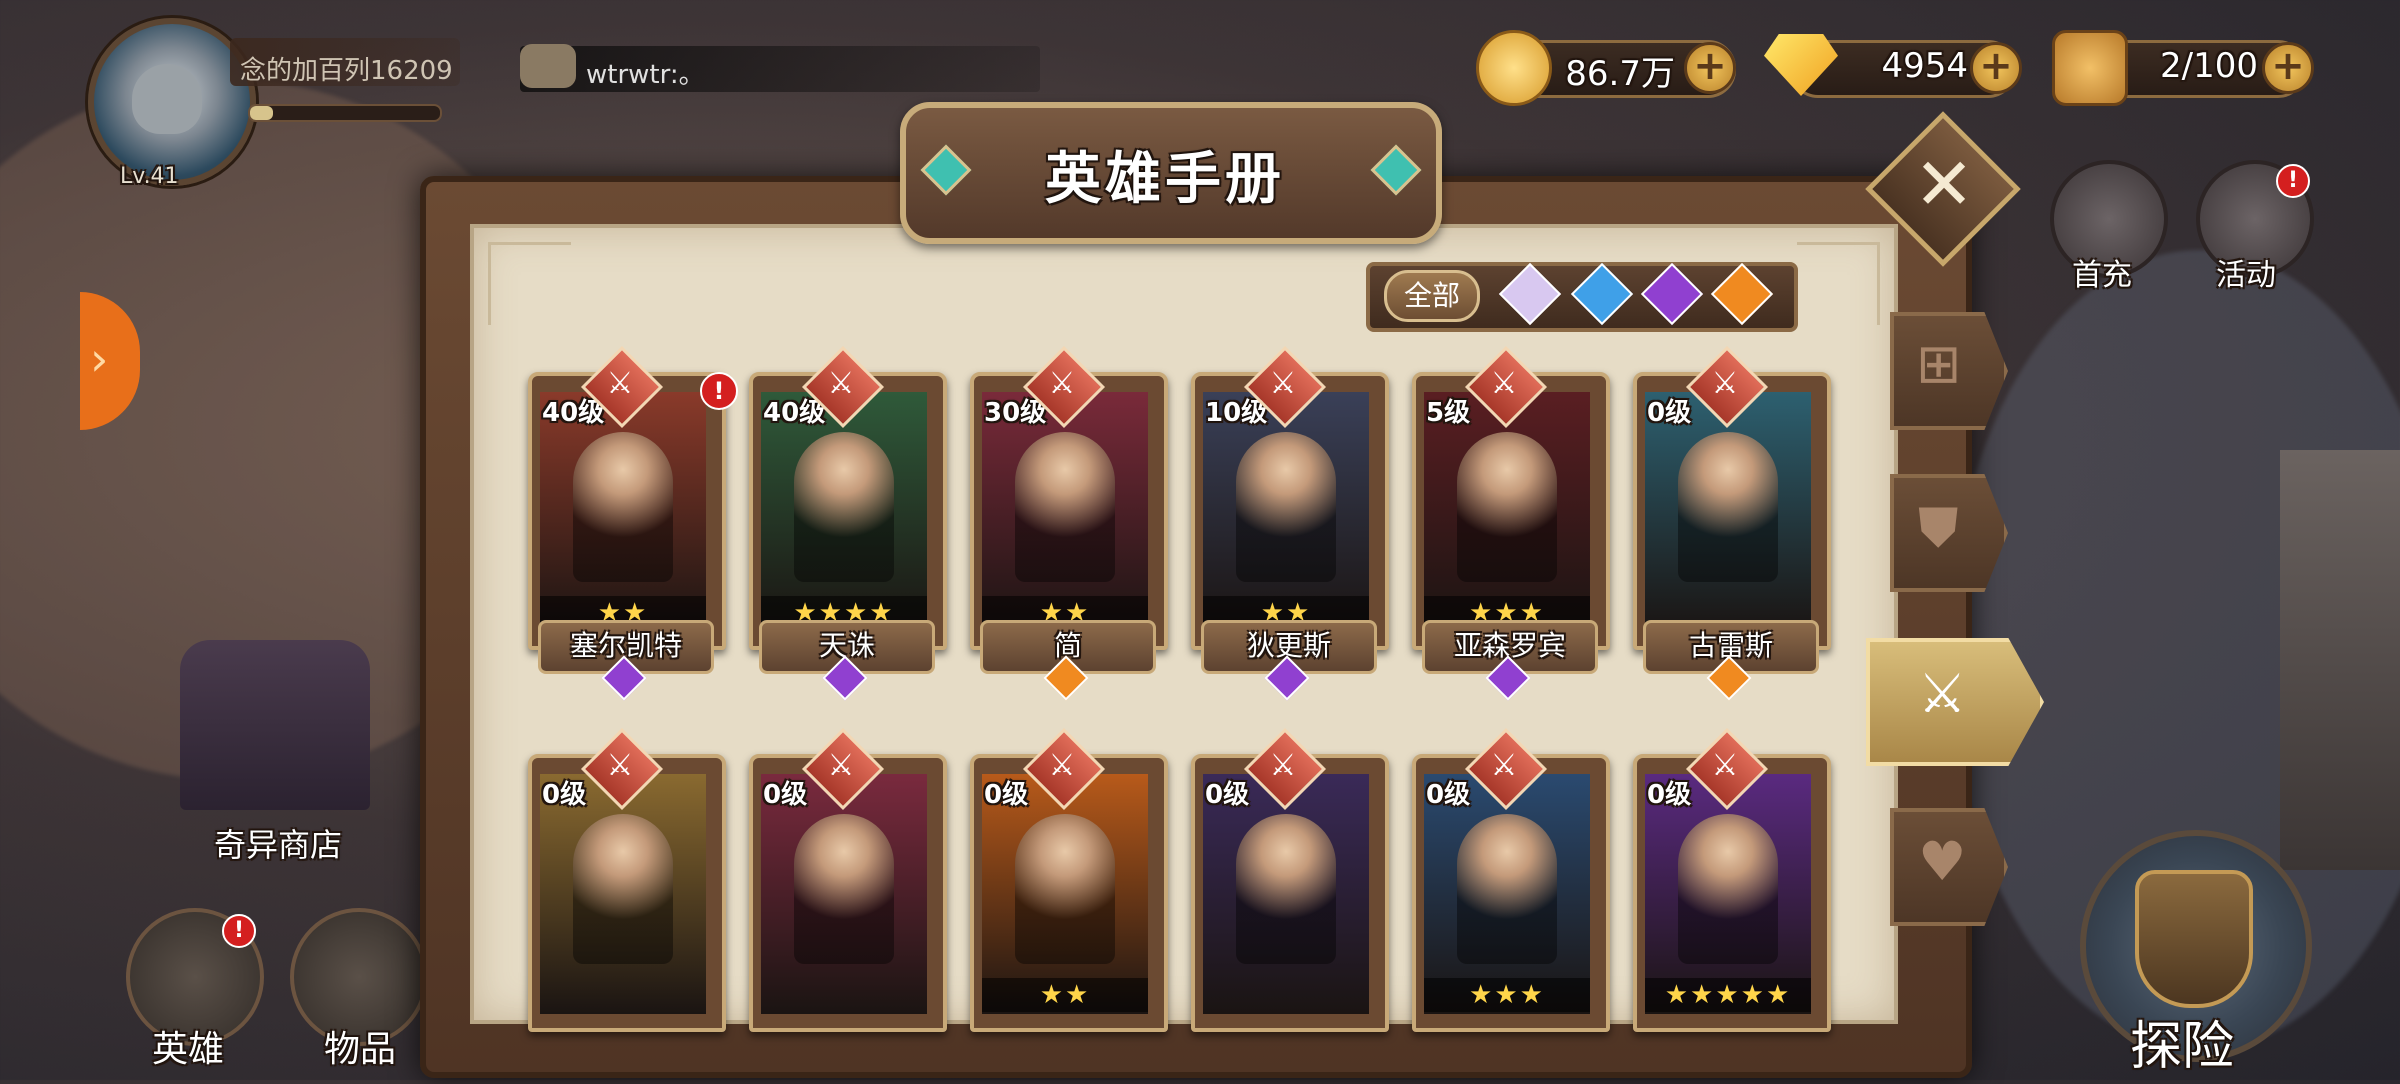  What do you see at coordinates (261, 113) in the screenshot?
I see `exp-fill` at bounding box center [261, 113].